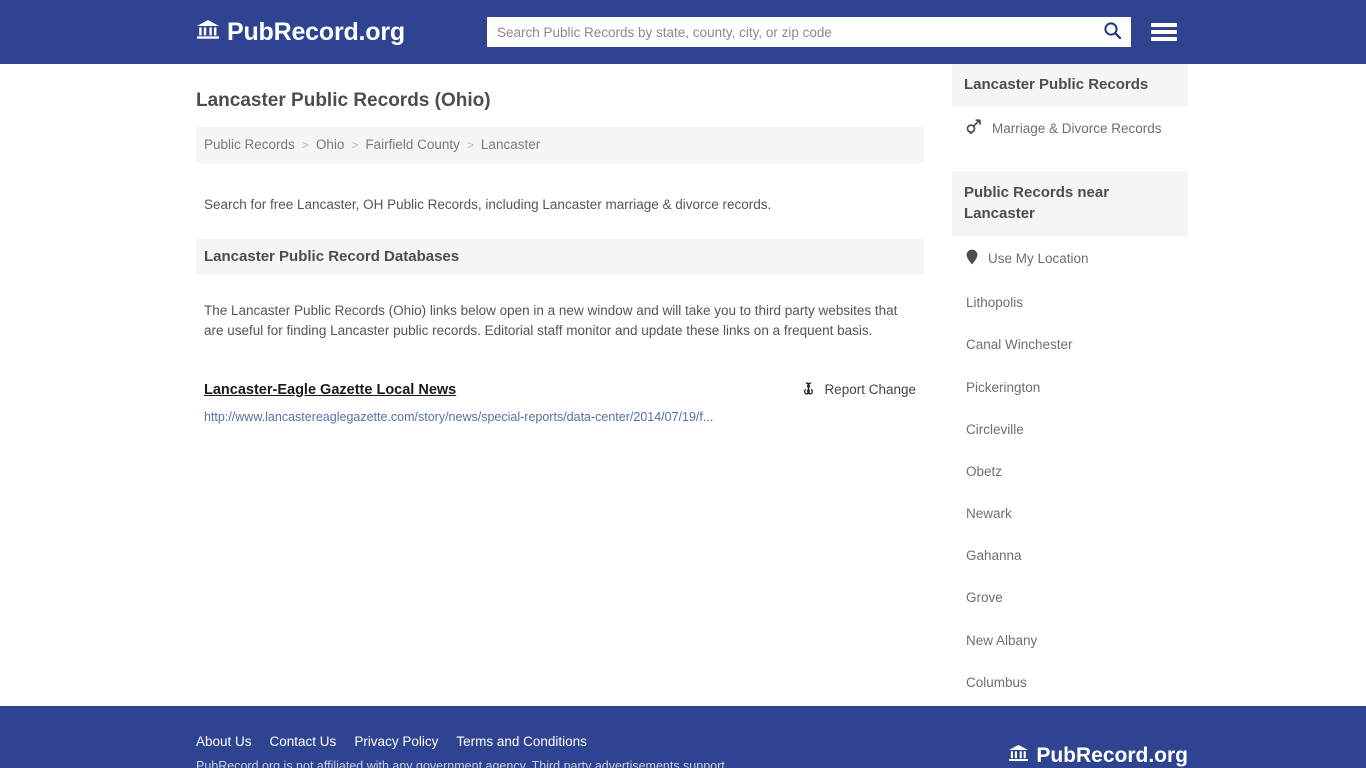  Describe the element at coordinates (521, 741) in the screenshot. I see `footer-link-terms-and-conditions: Terms and Conditions` at that location.